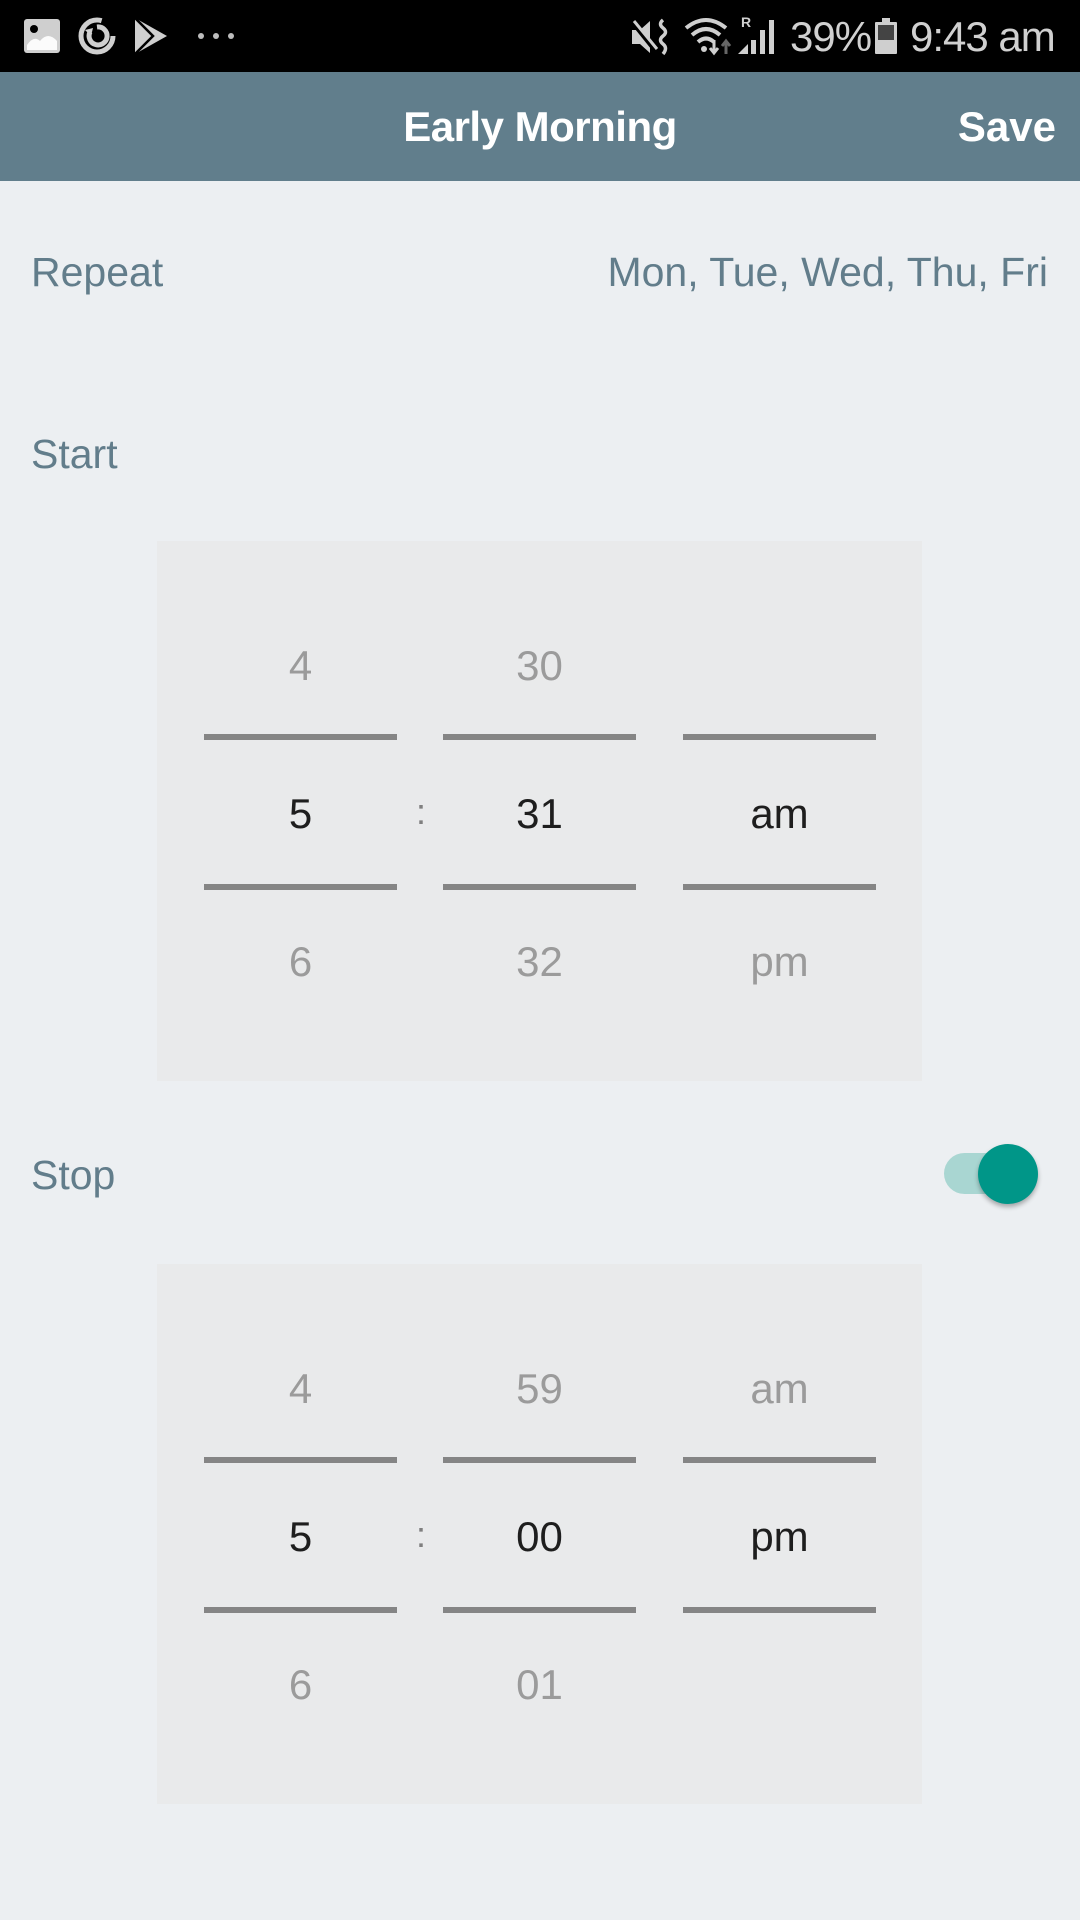  What do you see at coordinates (779, 962) in the screenshot?
I see `start-period-next: pm` at bounding box center [779, 962].